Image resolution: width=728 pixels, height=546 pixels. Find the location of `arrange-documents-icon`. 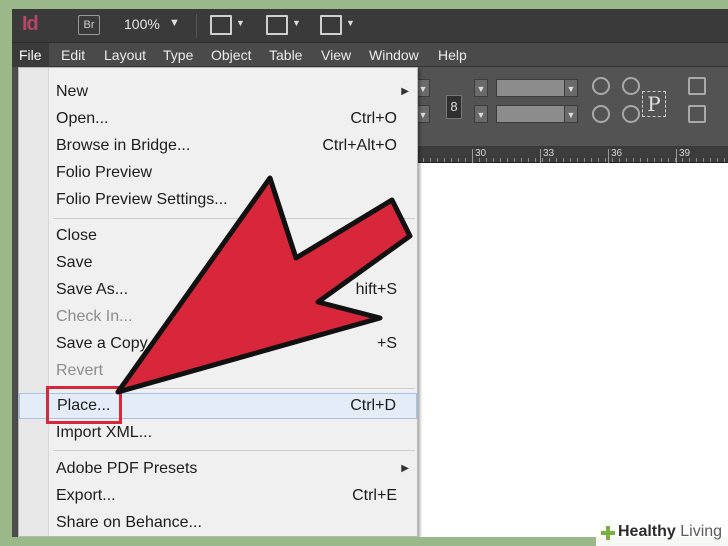

arrange-documents-icon is located at coordinates (331, 25).